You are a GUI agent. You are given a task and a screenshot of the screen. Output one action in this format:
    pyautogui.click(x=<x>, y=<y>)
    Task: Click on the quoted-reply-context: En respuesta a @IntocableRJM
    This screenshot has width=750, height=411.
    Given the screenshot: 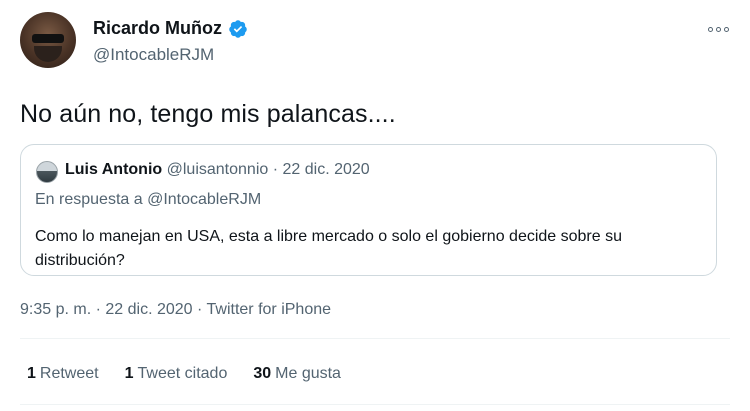 What is the action you would take?
    pyautogui.click(x=148, y=200)
    